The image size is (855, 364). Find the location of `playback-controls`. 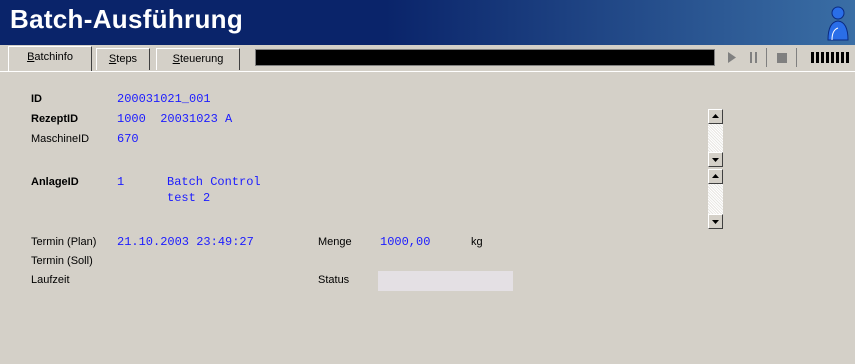

playback-controls is located at coordinates (786, 57).